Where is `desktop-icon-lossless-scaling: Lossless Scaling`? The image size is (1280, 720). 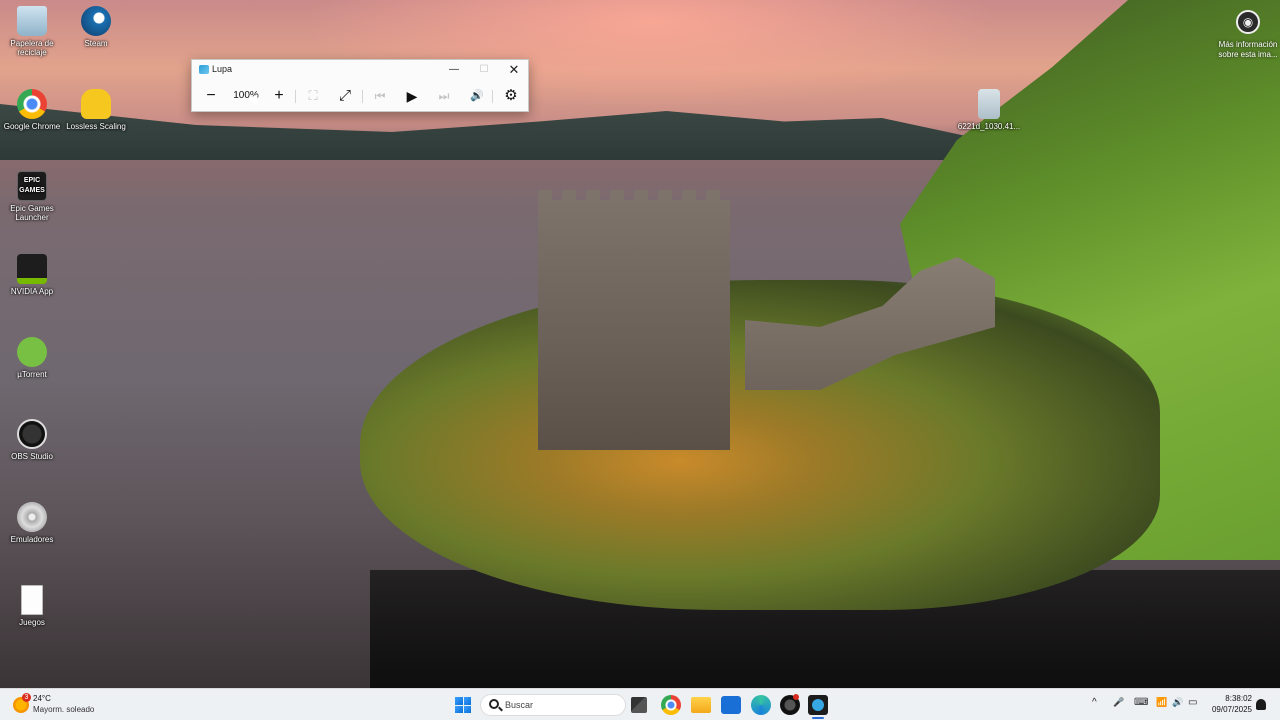
desktop-icon-lossless-scaling: Lossless Scaling is located at coordinates (96, 110).